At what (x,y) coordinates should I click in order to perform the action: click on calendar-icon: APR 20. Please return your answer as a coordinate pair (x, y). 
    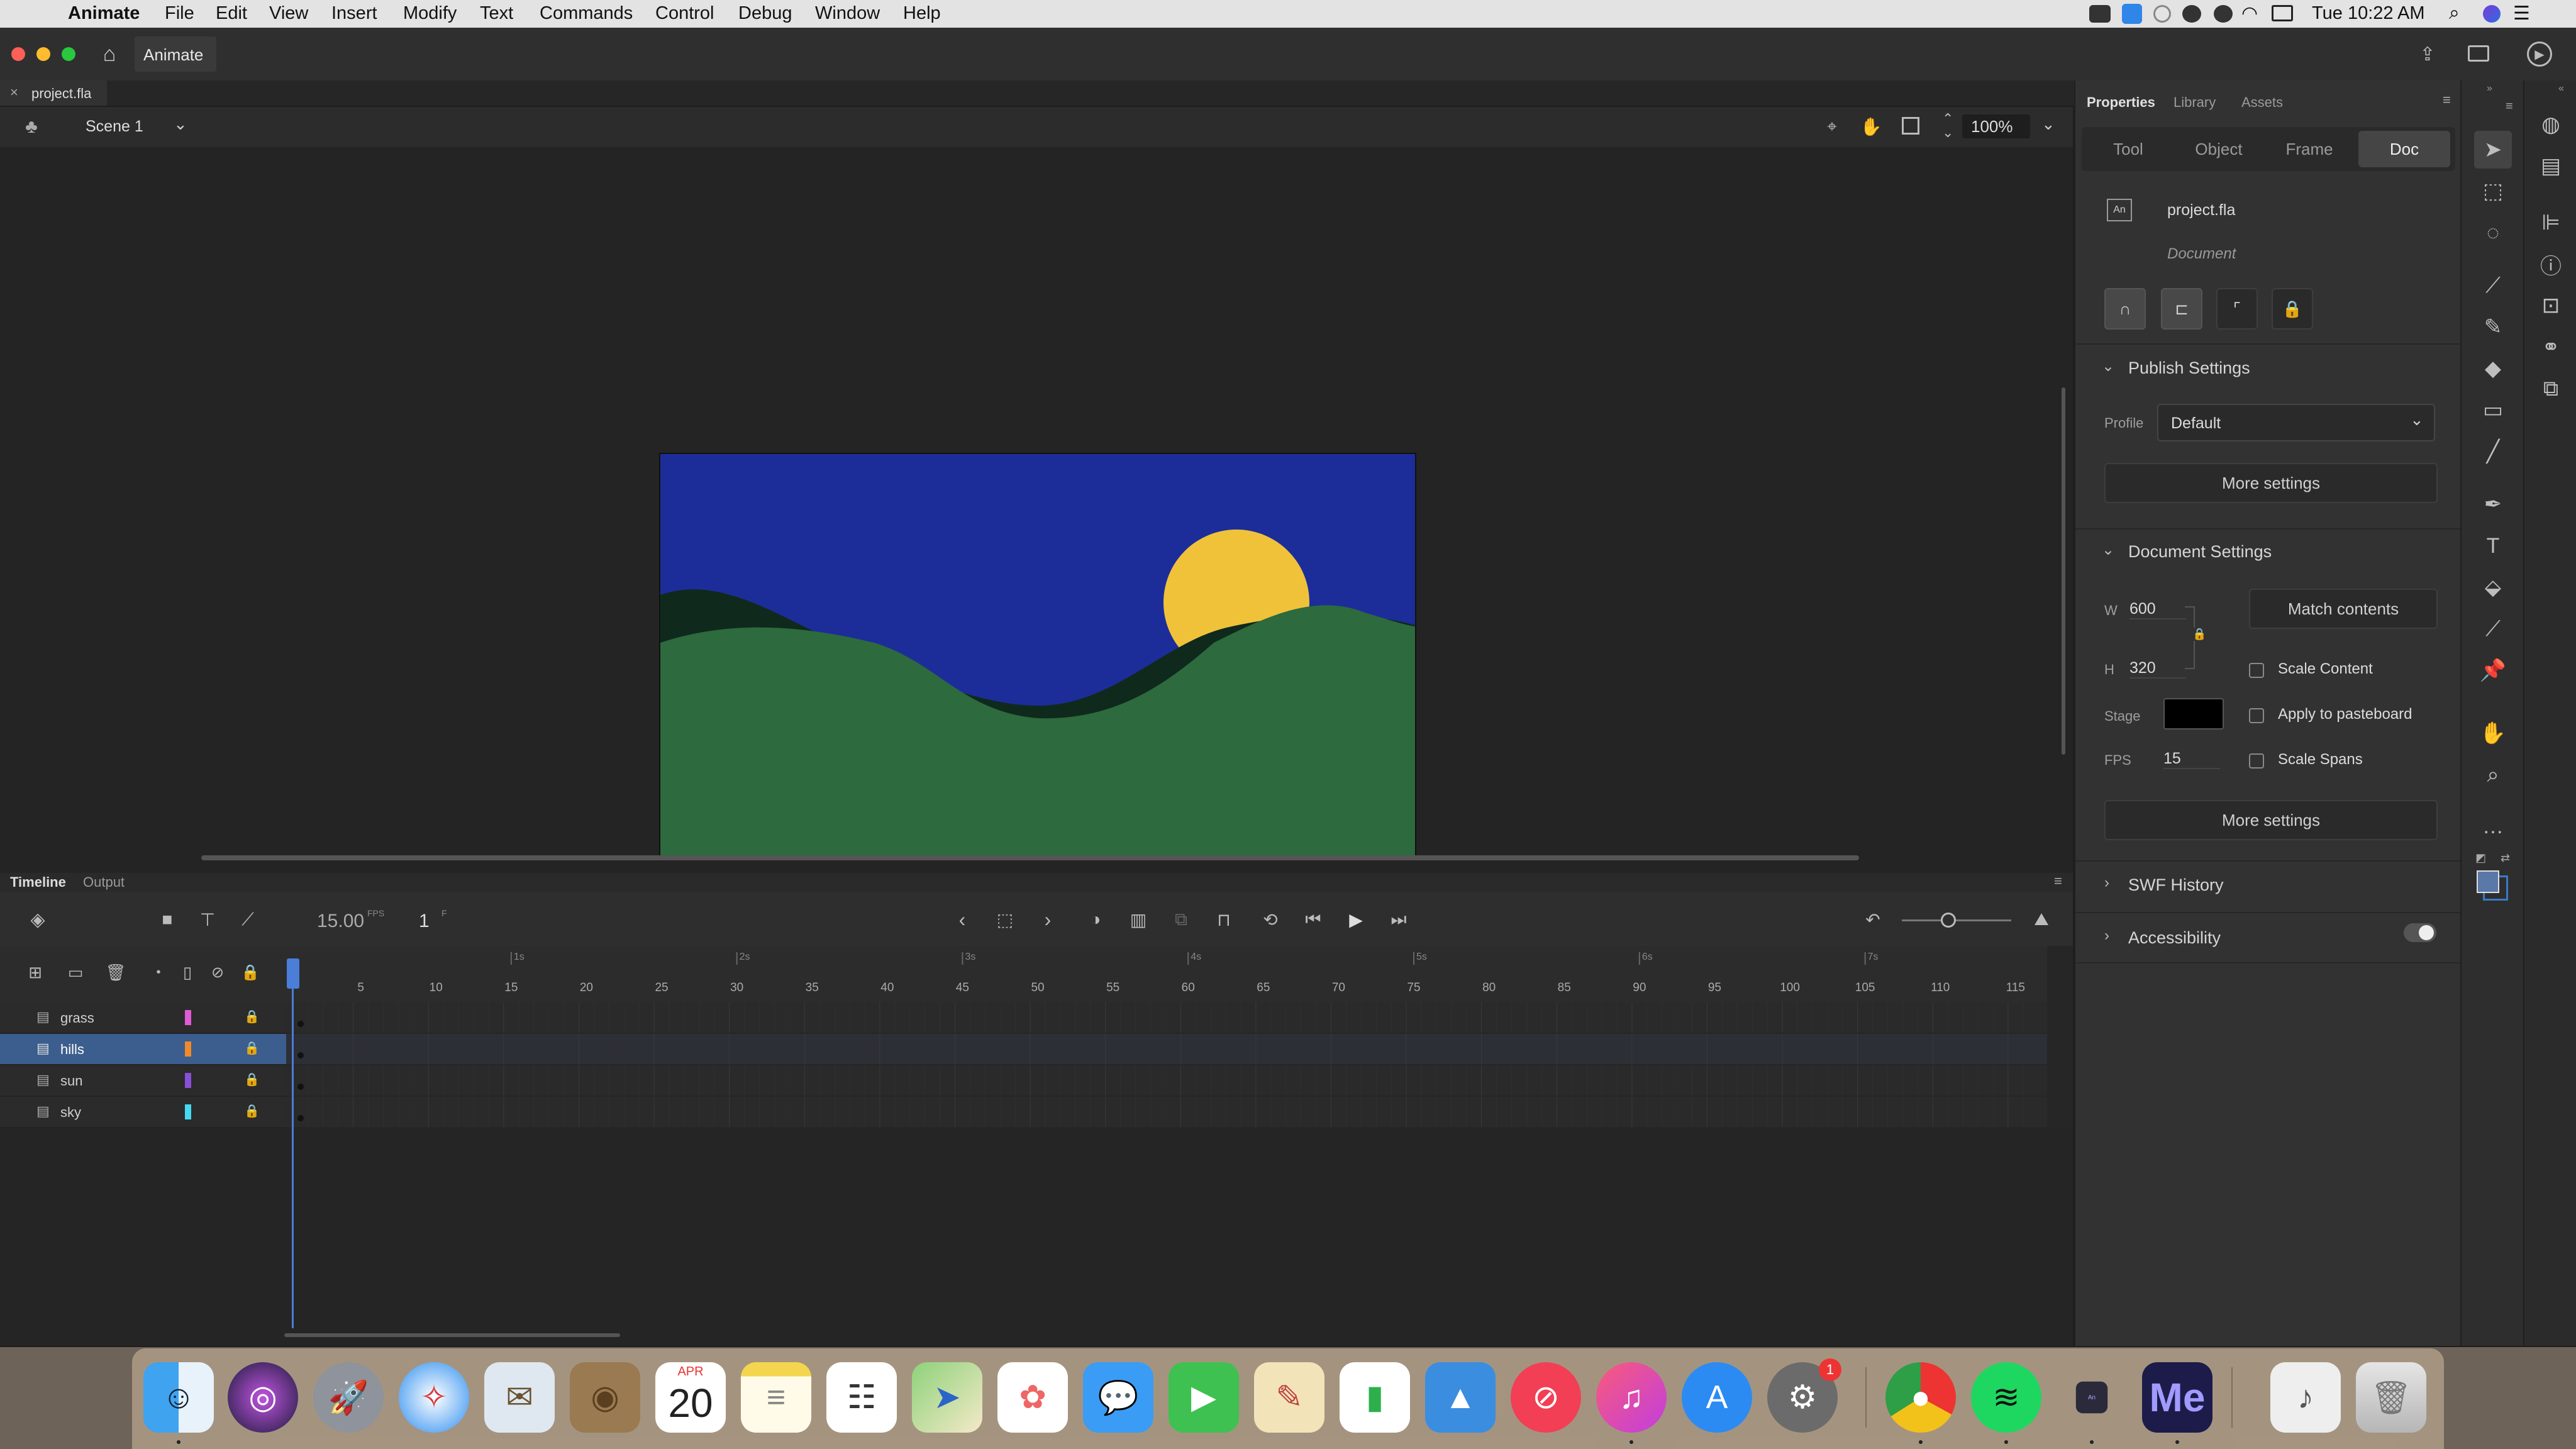
    Looking at the image, I should click on (690, 1397).